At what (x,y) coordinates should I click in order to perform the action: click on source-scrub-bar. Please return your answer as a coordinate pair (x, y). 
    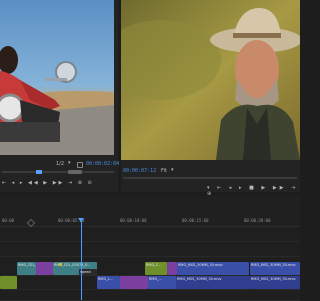
    Looking at the image, I should click on (58, 172).